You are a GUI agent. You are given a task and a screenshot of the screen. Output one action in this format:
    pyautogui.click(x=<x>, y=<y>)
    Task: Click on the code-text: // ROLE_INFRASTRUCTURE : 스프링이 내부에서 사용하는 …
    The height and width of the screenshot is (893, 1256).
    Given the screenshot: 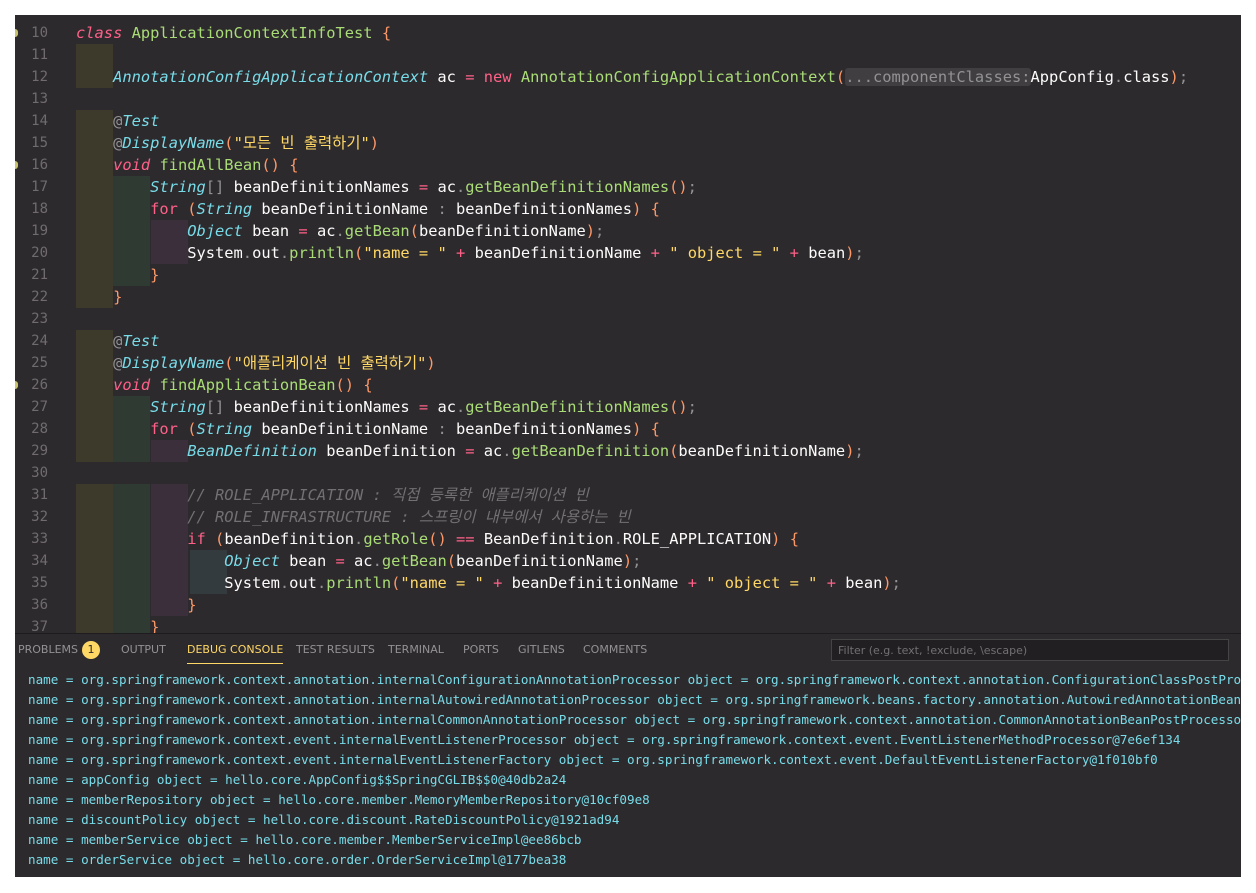 What is the action you would take?
    pyautogui.click(x=353, y=517)
    